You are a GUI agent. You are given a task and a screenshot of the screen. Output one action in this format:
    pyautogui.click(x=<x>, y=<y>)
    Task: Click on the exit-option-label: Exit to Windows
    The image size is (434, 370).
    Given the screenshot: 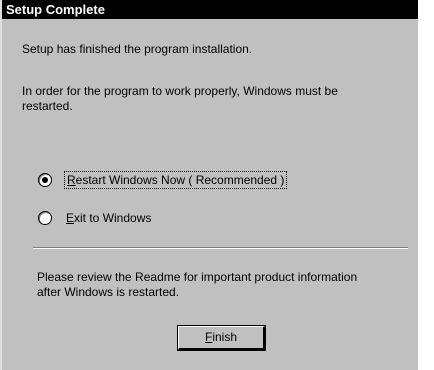 What is the action you would take?
    pyautogui.click(x=108, y=218)
    